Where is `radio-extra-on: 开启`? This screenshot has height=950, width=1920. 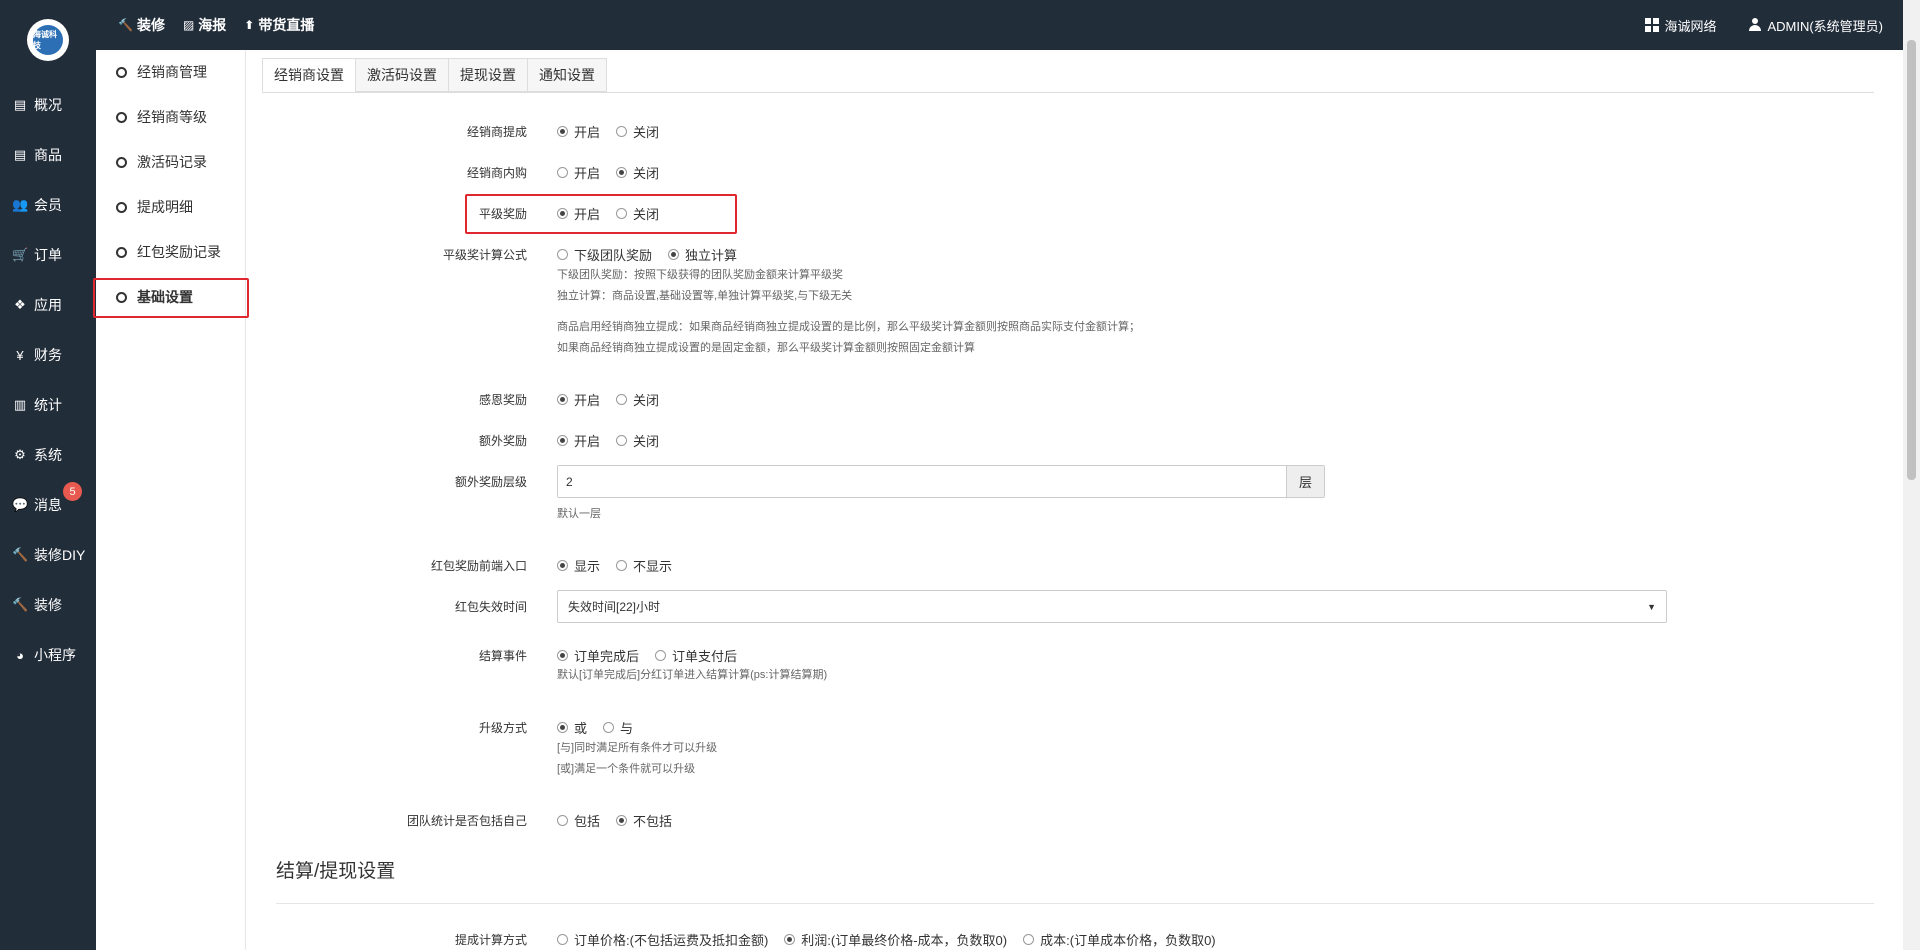 radio-extra-on: 开启 is located at coordinates (578, 440).